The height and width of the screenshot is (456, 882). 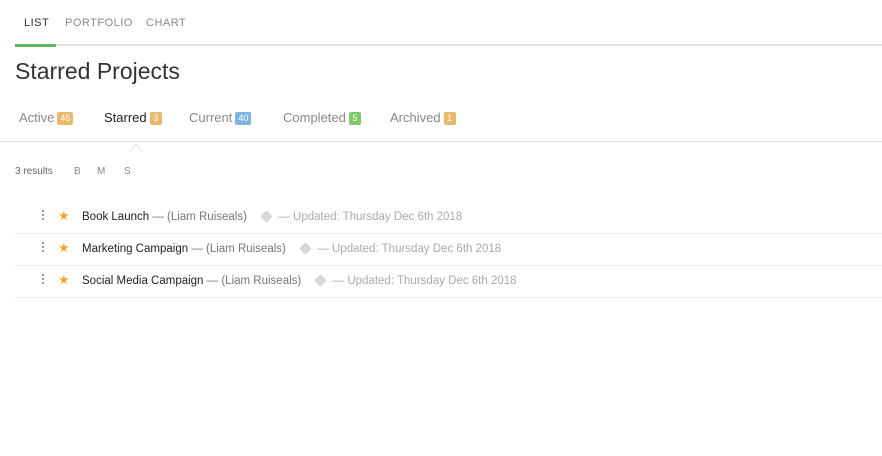 What do you see at coordinates (127, 171) in the screenshot?
I see `size-button-s: S` at bounding box center [127, 171].